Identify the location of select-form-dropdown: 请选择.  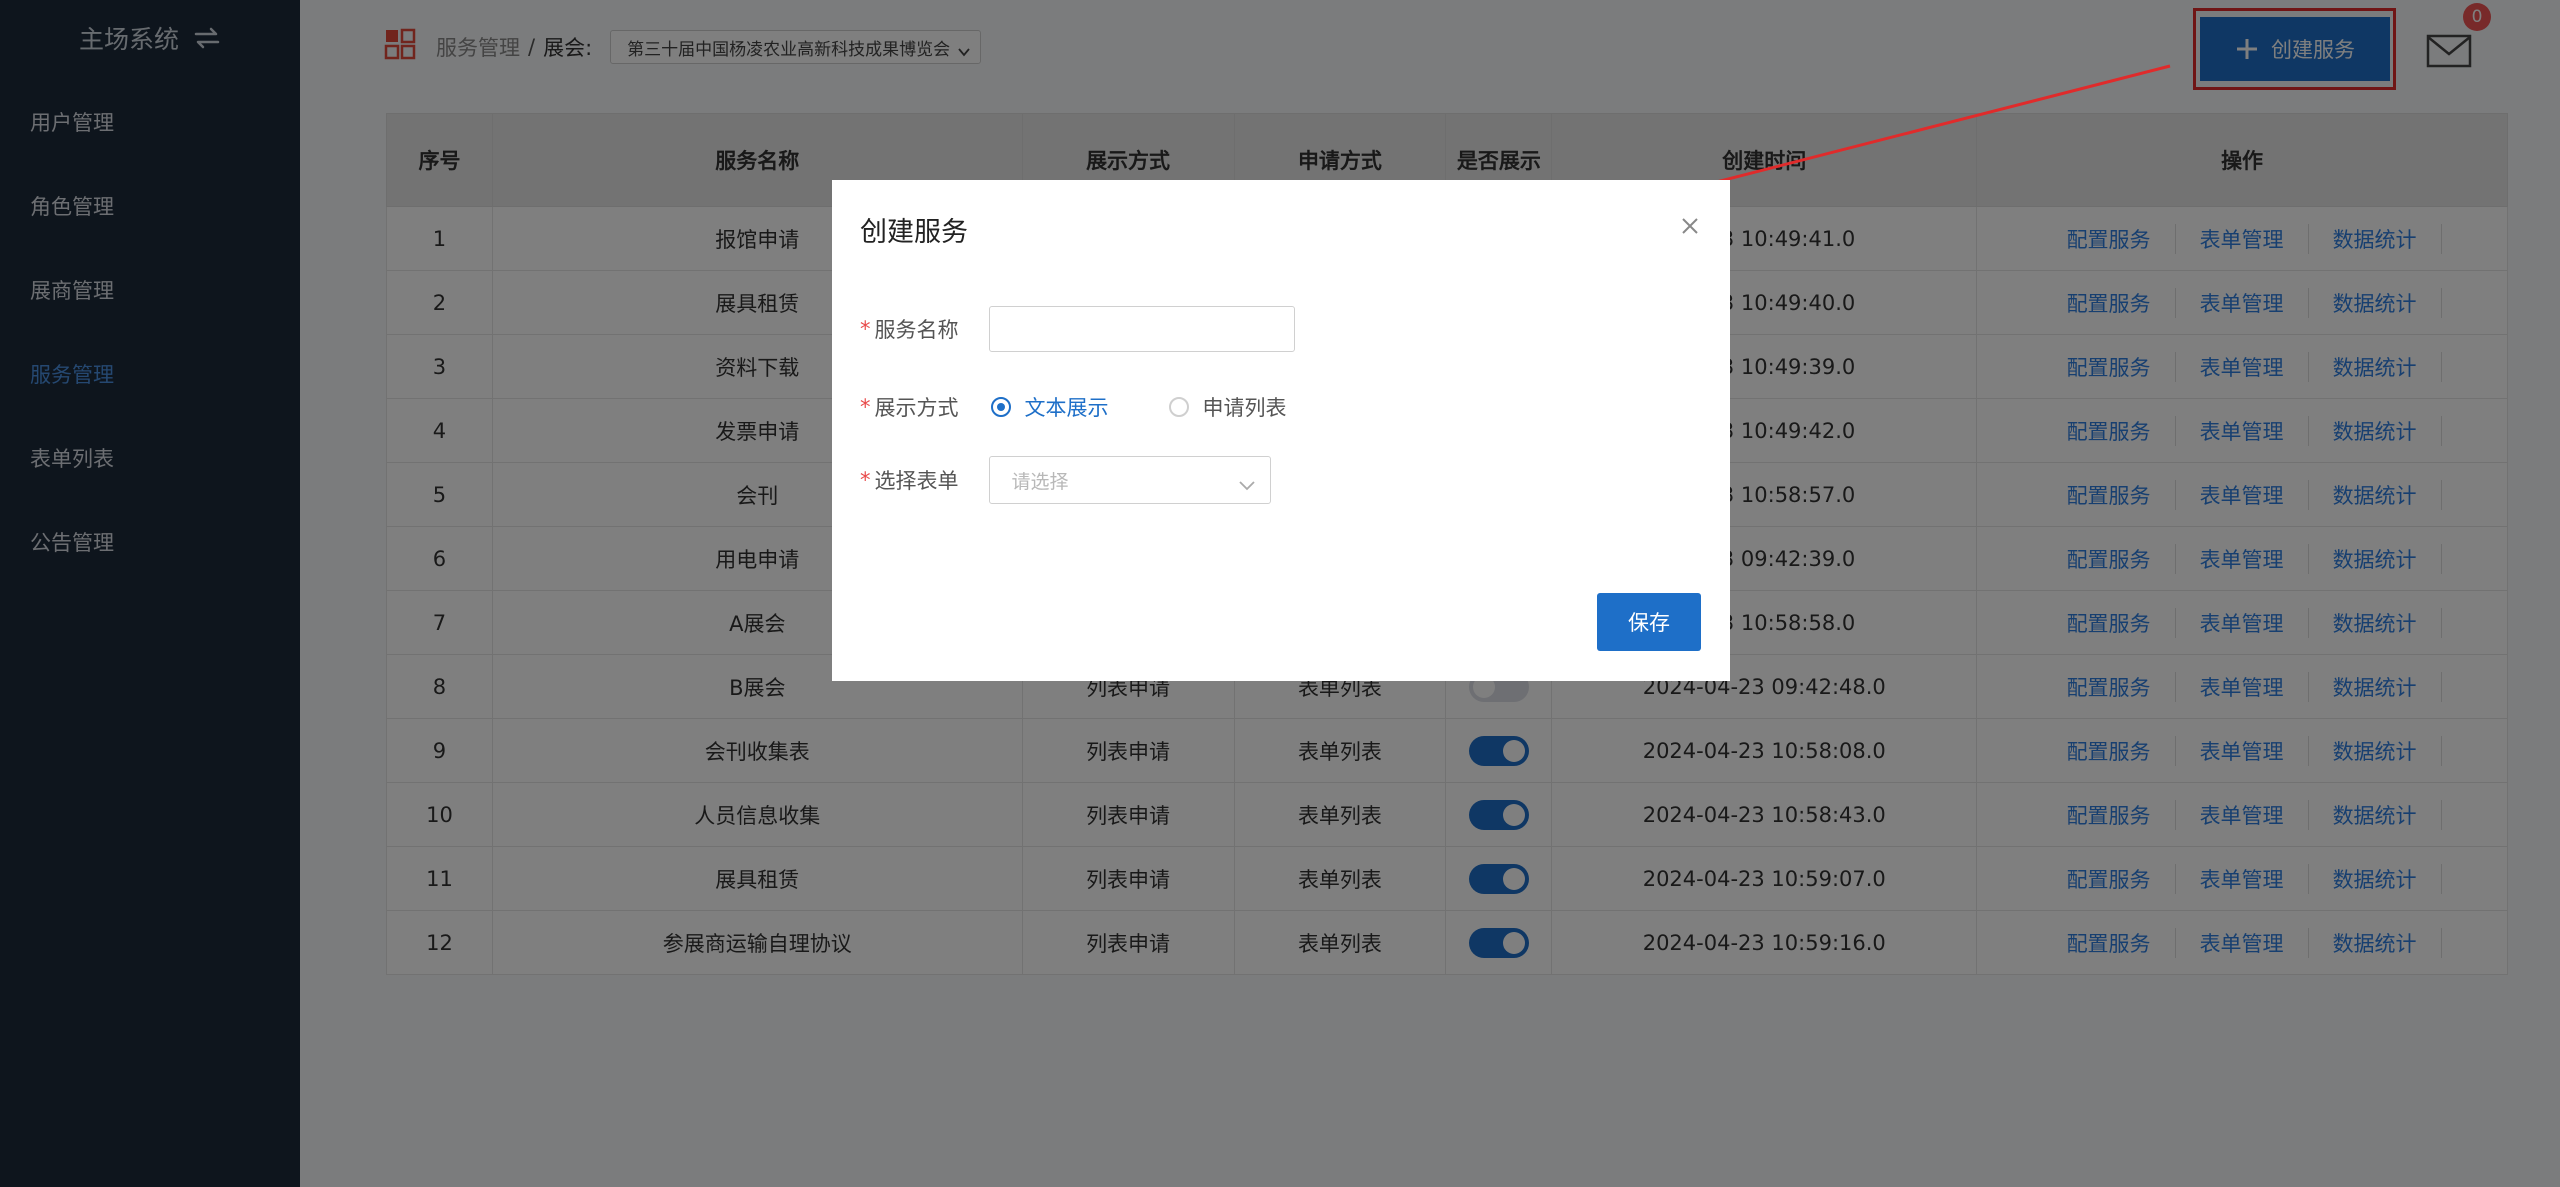
(1129, 480).